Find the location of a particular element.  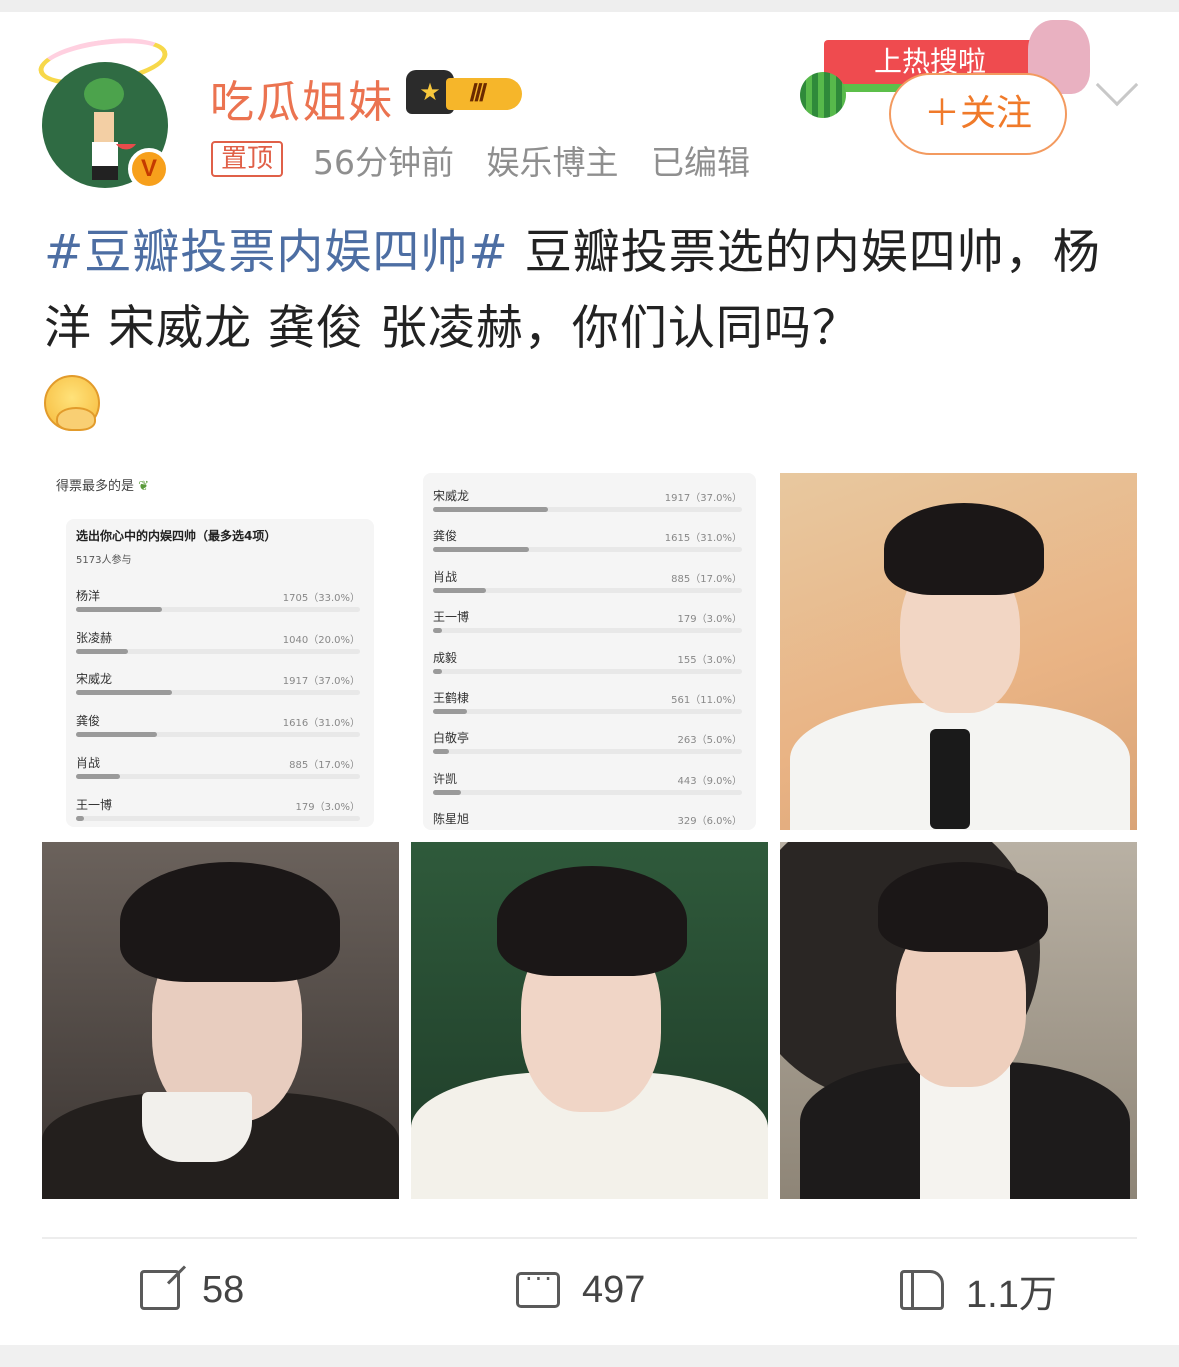

poll-option-value: 155（3.0%） is located at coordinates (710, 660).